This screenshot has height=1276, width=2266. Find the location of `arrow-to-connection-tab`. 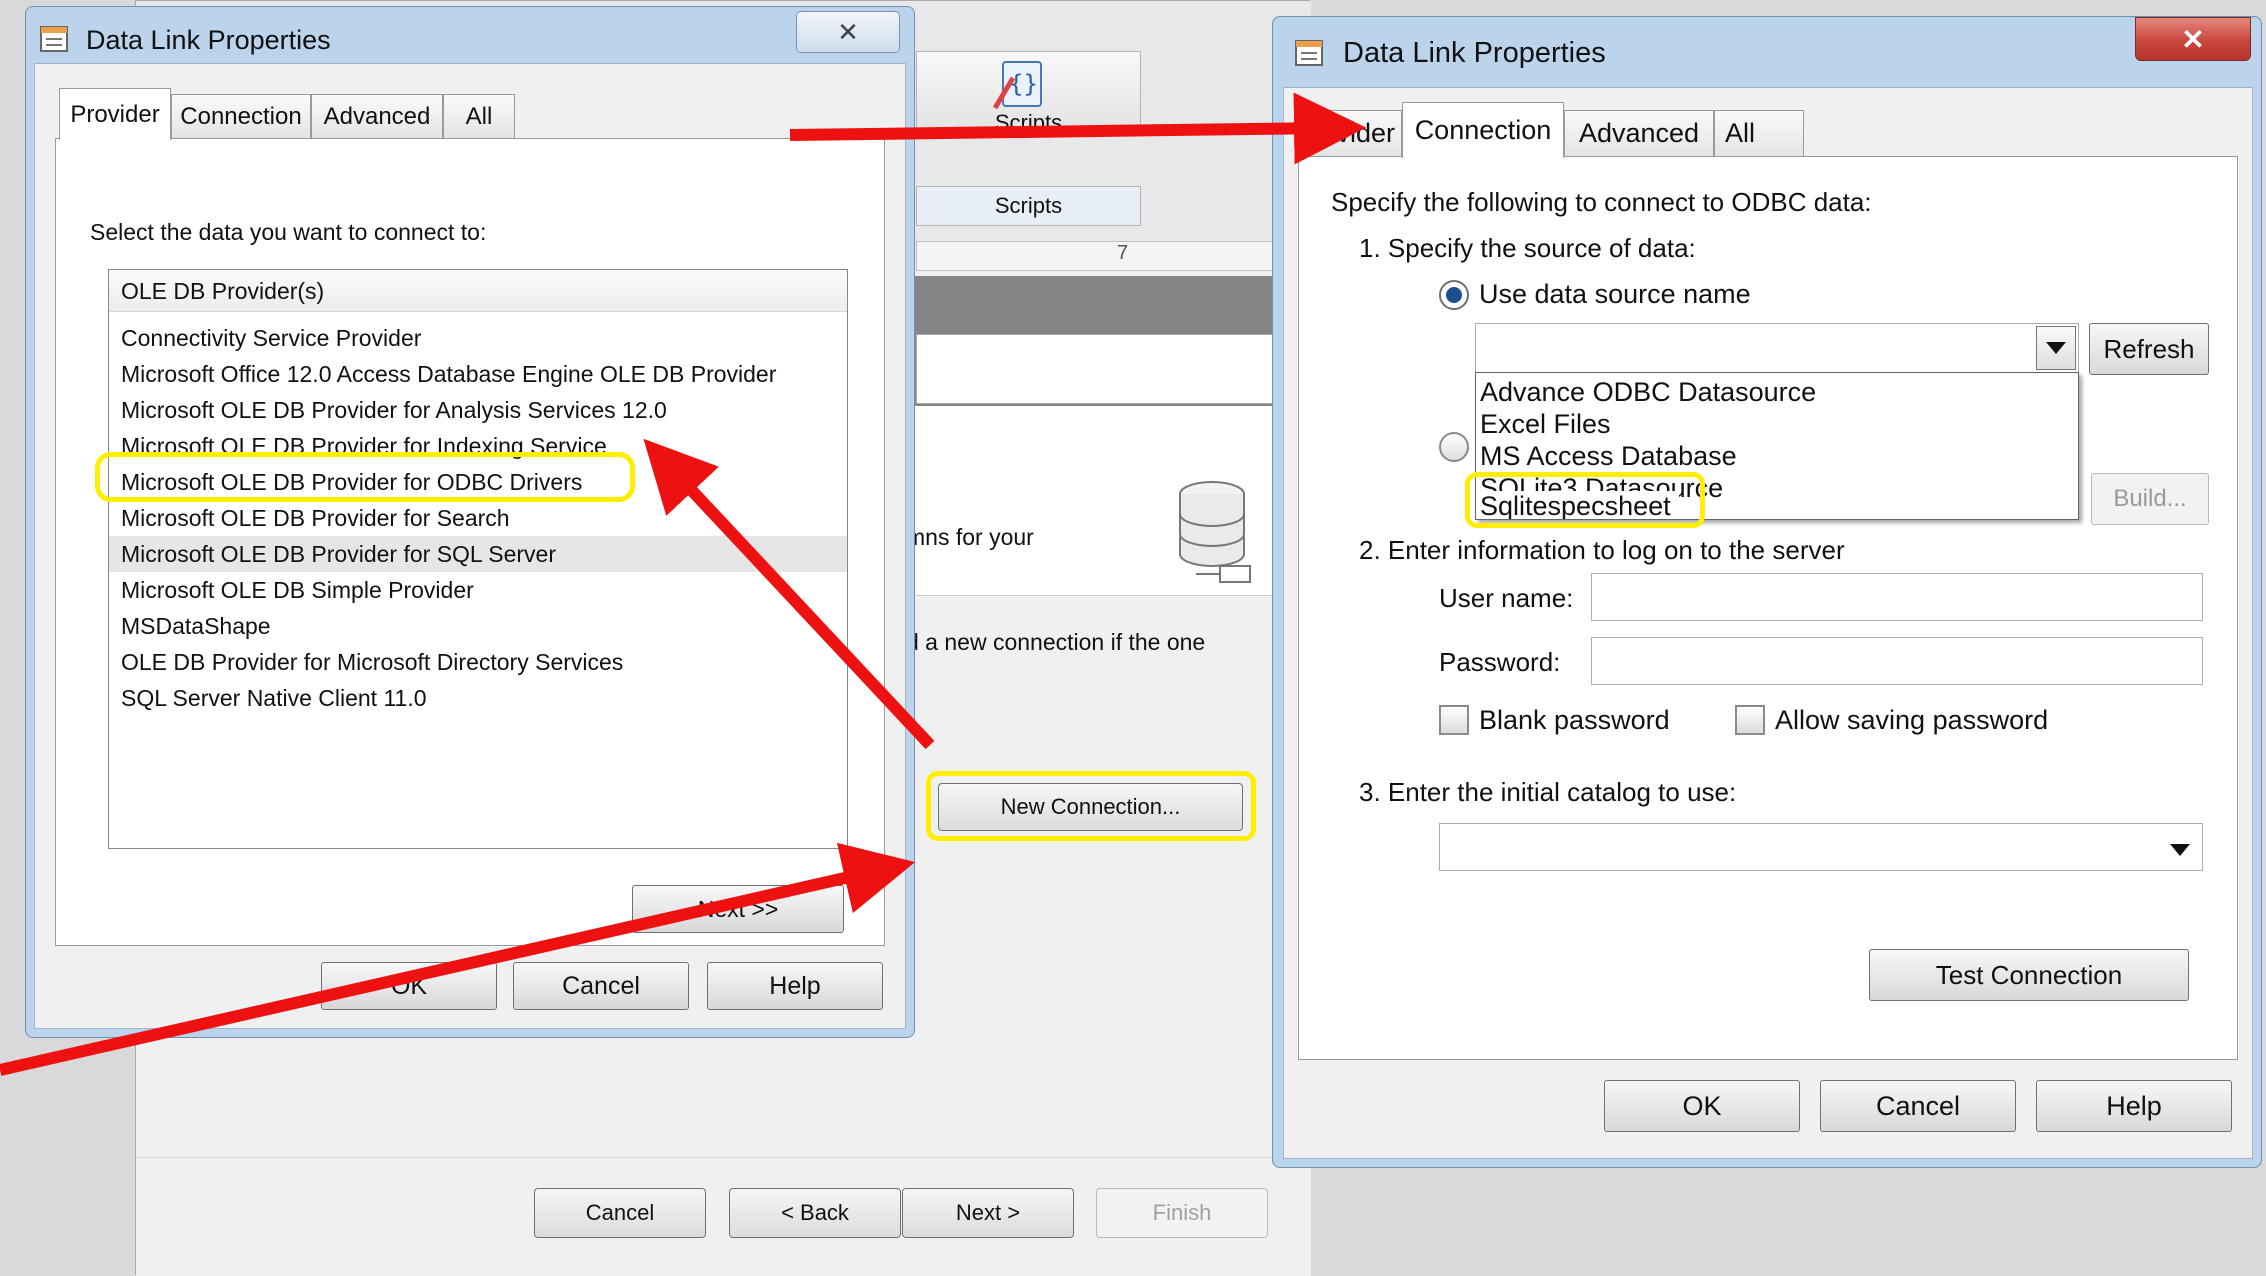

arrow-to-connection-tab is located at coordinates (1077, 128).